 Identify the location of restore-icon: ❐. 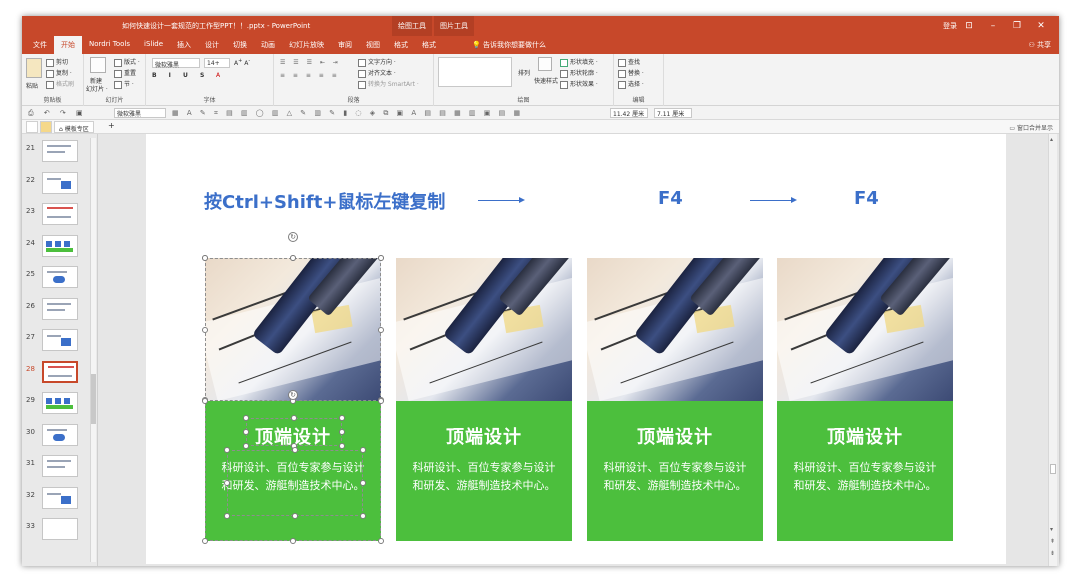
(1017, 26).